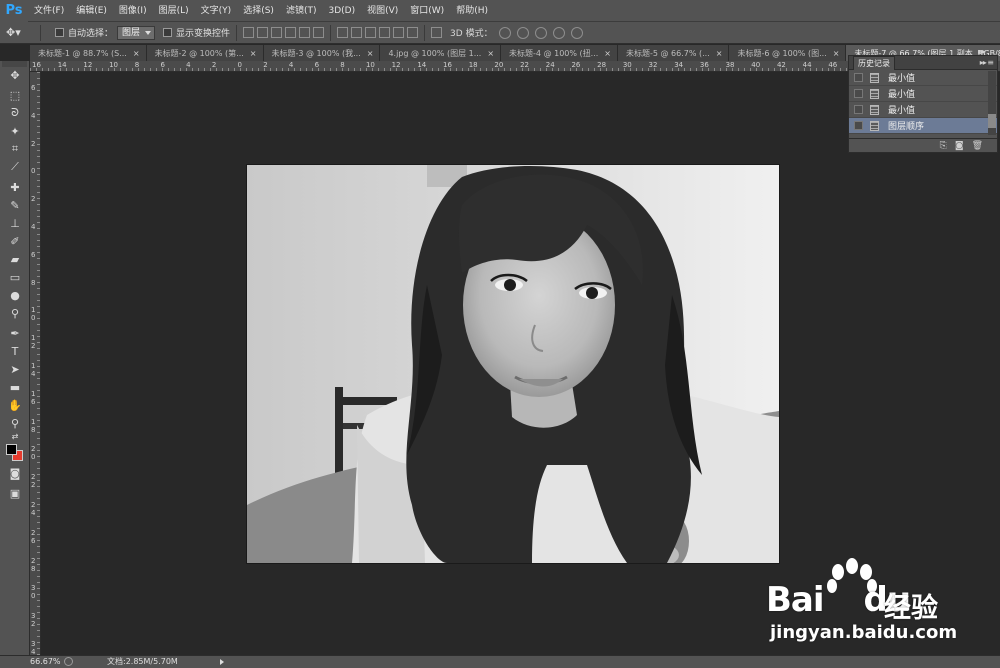  I want to click on distribute-bottom-icon, so click(371, 32).